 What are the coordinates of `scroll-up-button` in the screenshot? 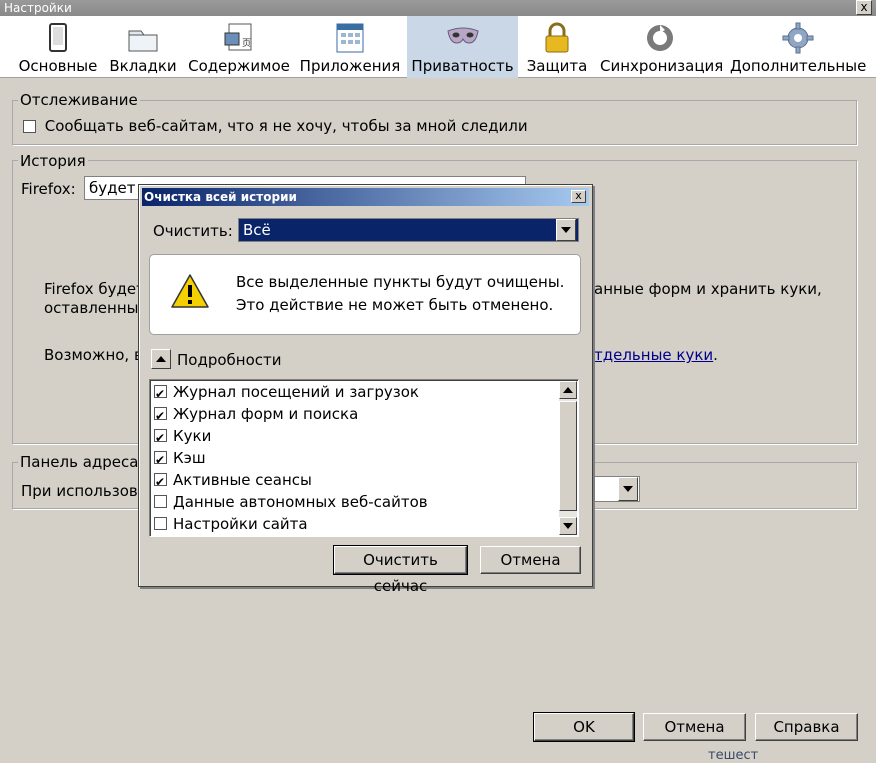 It's located at (568, 390).